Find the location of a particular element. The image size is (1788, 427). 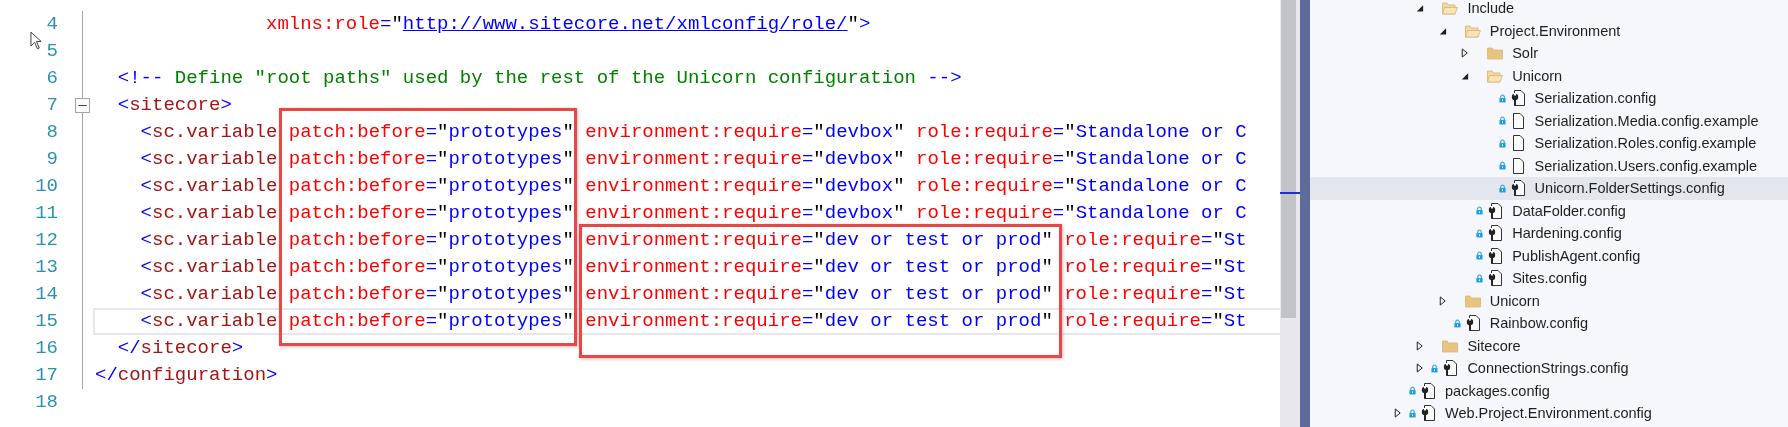

tree-item: Include is located at coordinates (1549, 10).